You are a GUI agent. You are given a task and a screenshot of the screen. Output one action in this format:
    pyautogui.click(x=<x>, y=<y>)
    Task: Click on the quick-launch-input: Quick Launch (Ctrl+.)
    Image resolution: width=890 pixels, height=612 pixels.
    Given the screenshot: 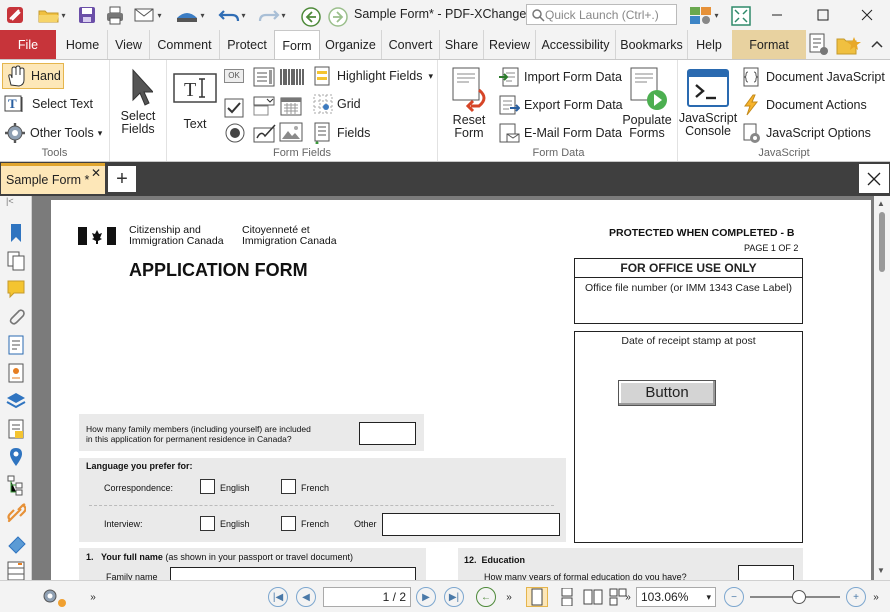 What is the action you would take?
    pyautogui.click(x=601, y=14)
    